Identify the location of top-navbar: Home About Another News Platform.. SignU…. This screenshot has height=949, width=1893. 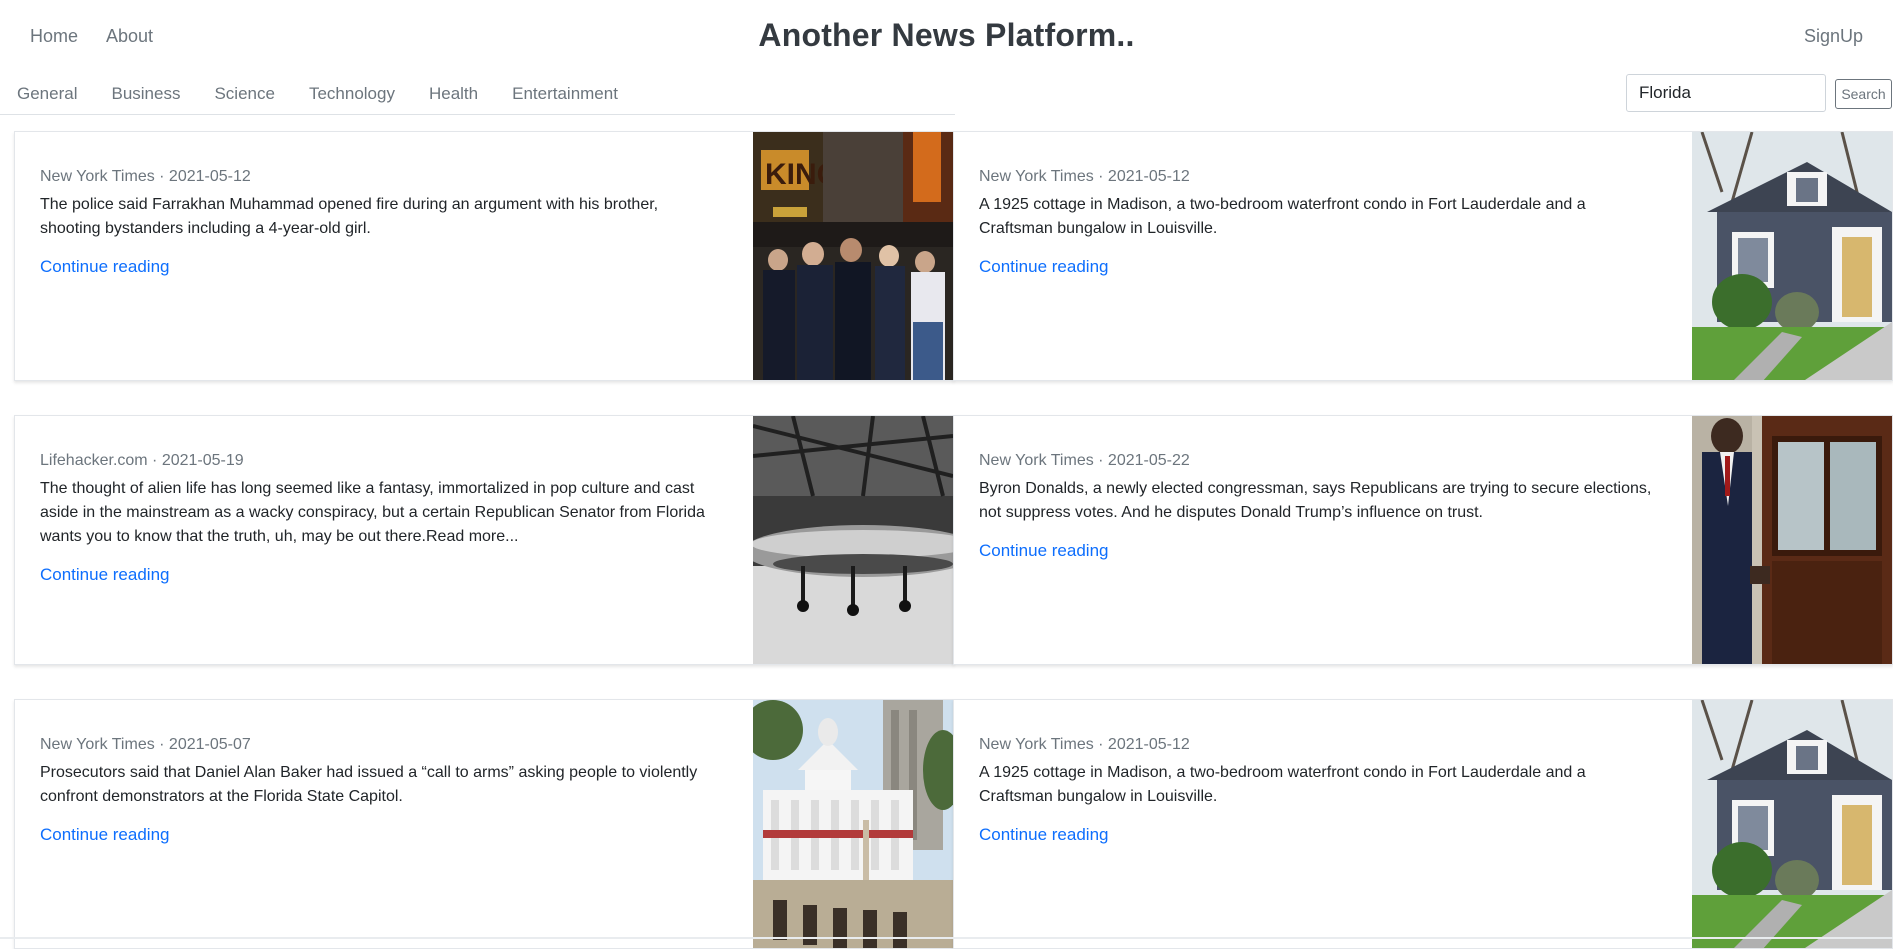
(946, 36).